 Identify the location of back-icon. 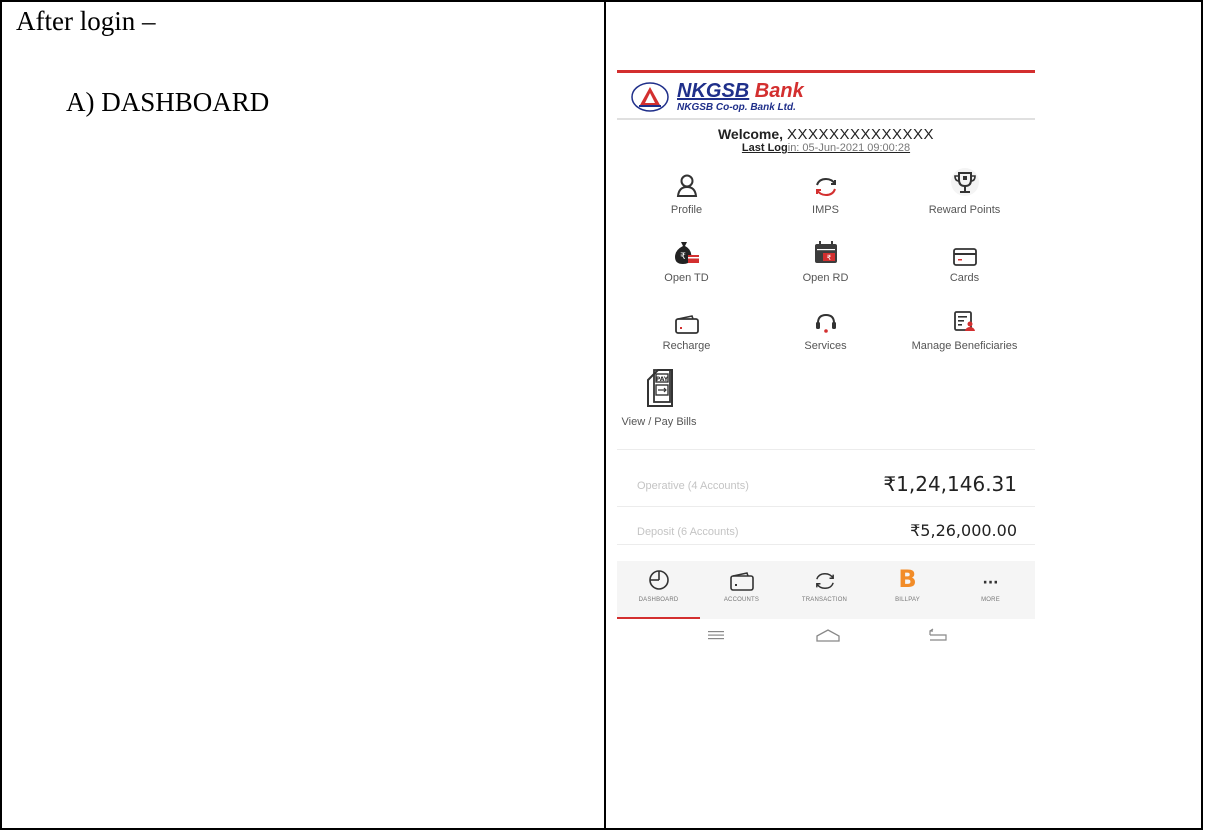
(938, 634).